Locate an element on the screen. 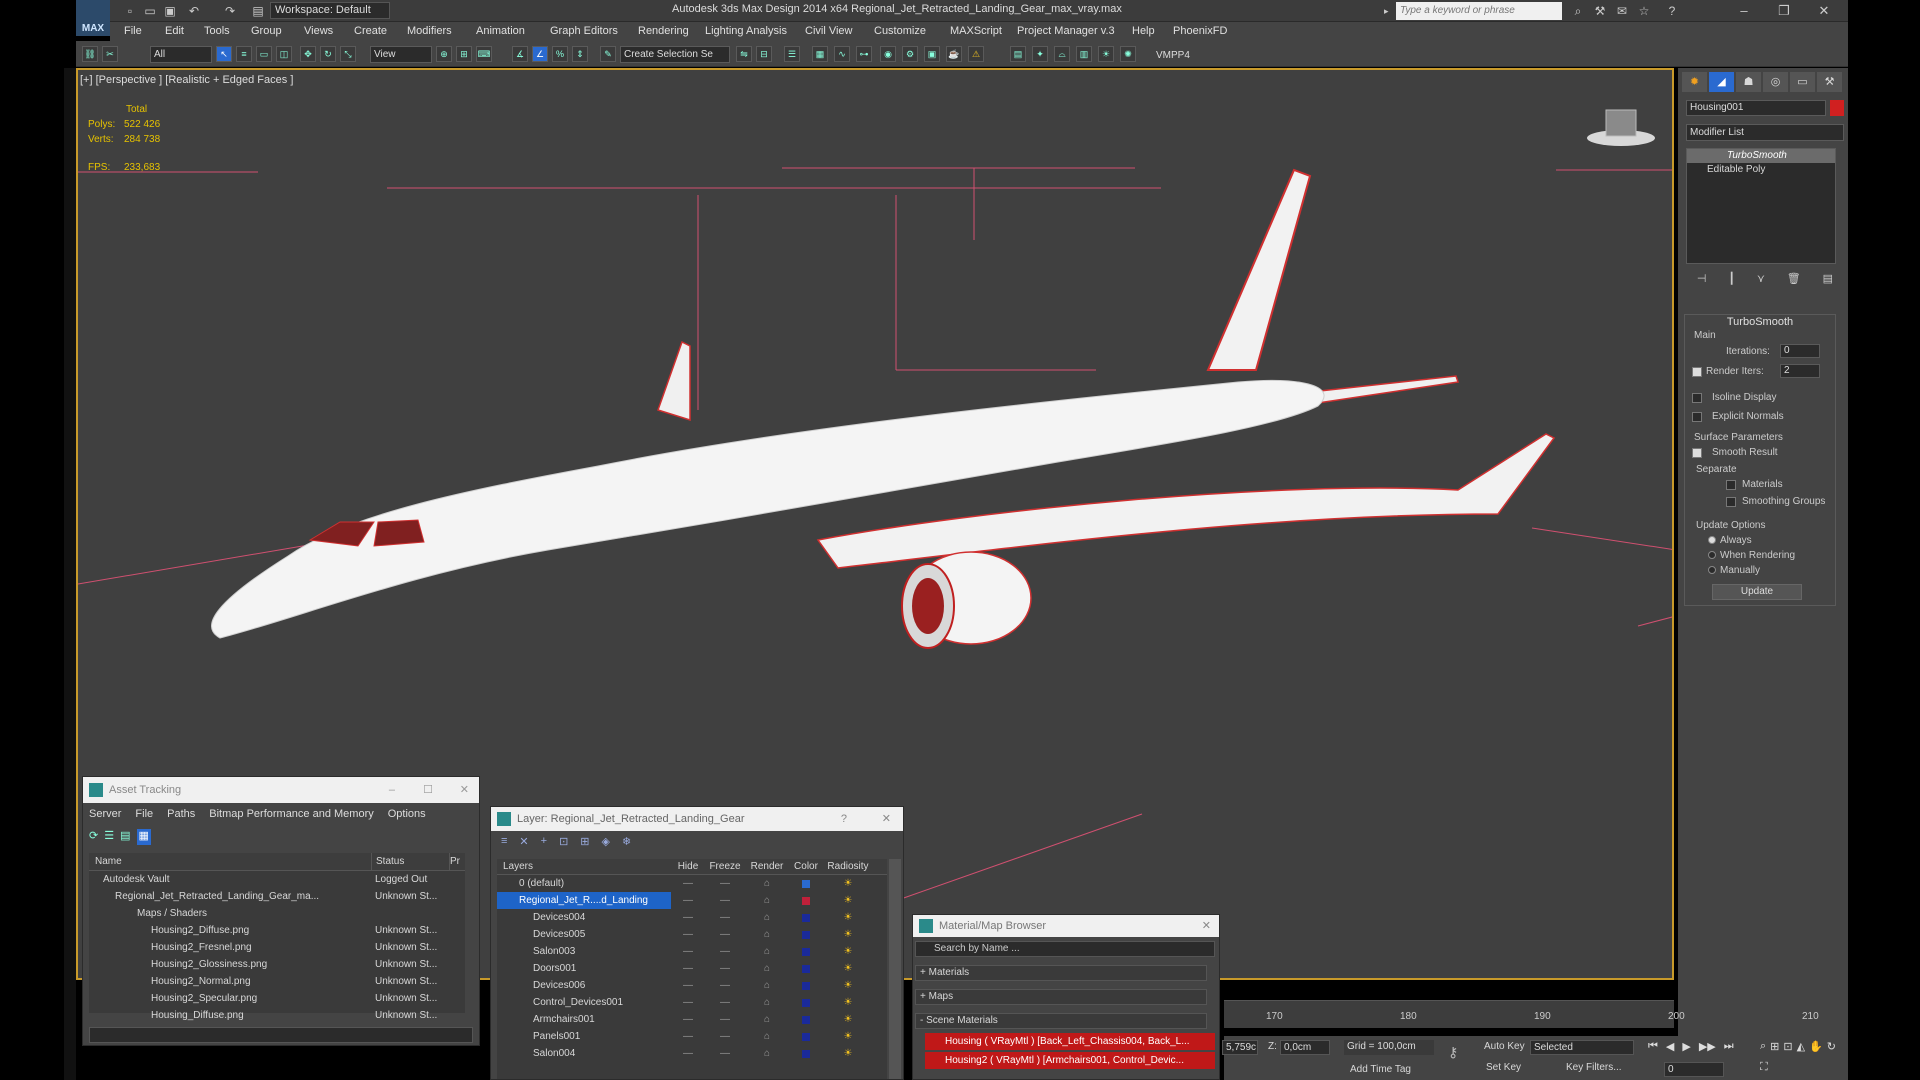  material-browser-close-icon: ✕ is located at coordinates (1206, 926).